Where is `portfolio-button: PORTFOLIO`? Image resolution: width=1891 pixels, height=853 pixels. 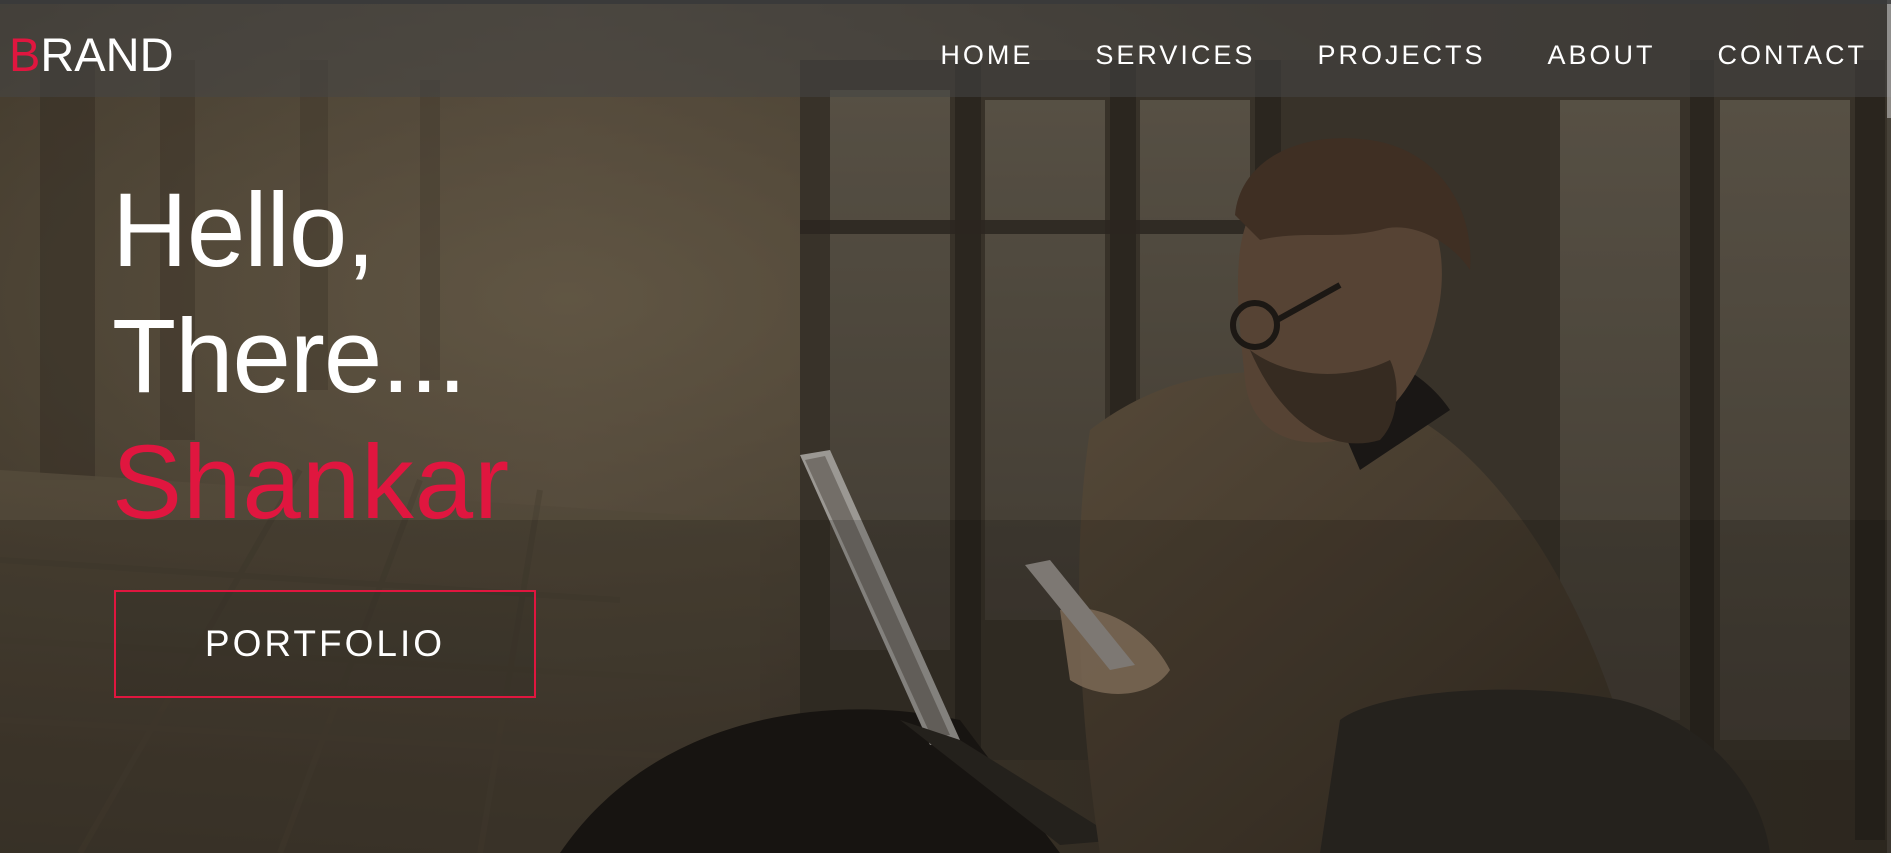
portfolio-button: PORTFOLIO is located at coordinates (325, 644).